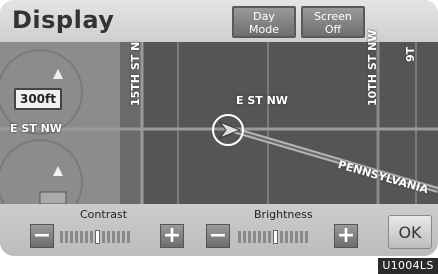 The image size is (438, 274). I want to click on street-label-15th: 15TH ST N, so click(135, 73).